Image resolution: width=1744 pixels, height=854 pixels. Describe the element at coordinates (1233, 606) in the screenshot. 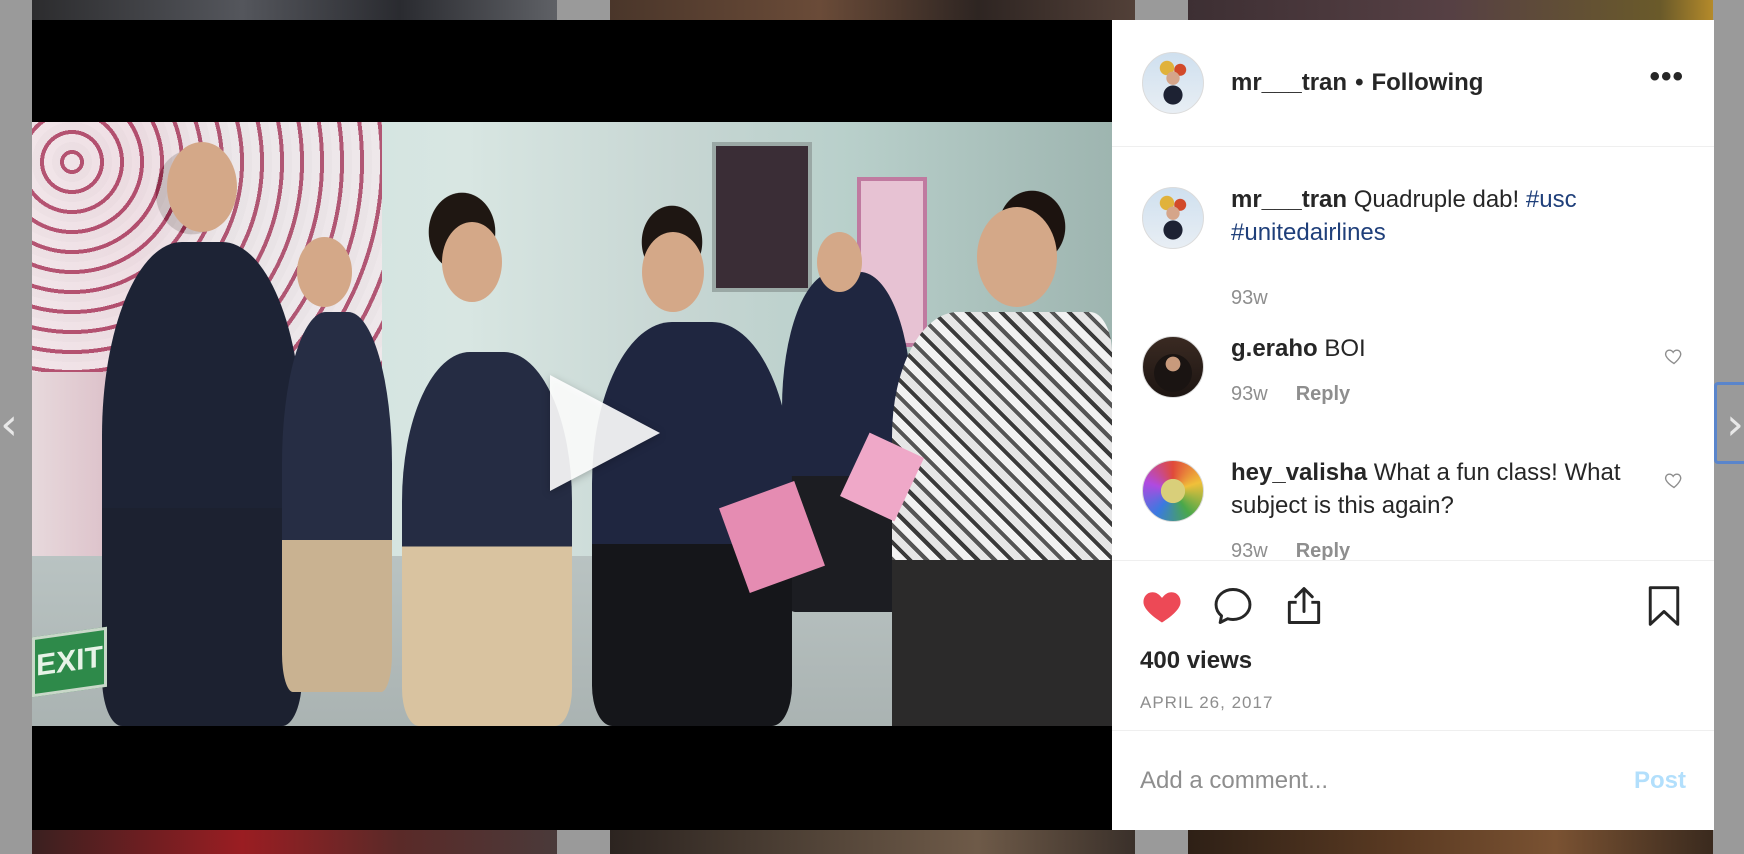

I see `comment-icon` at that location.